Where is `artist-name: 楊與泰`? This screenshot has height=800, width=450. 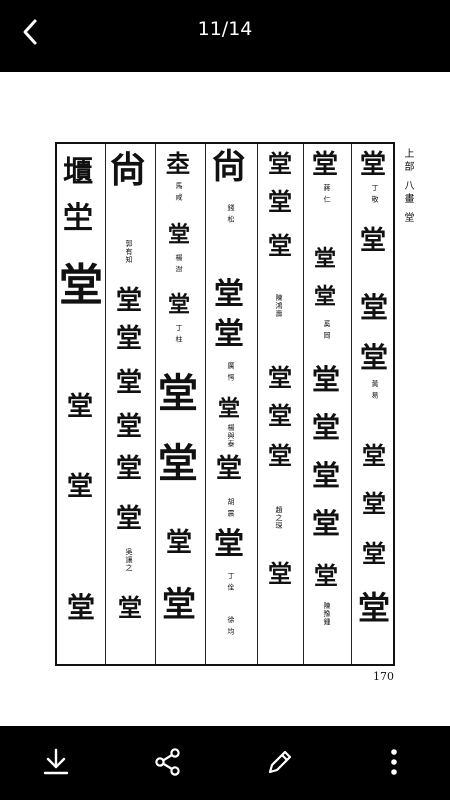
artist-name: 楊與泰 is located at coordinates (231, 436).